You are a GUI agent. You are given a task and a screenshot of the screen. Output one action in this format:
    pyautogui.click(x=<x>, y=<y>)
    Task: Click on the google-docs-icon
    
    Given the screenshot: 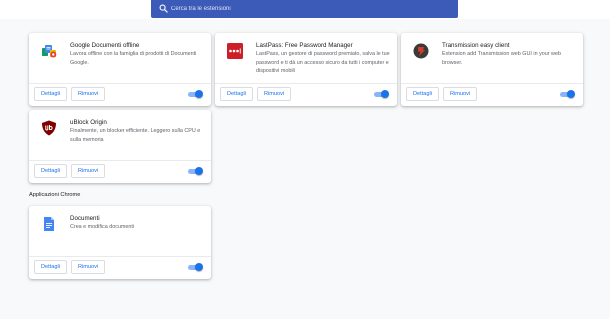 What is the action you would take?
    pyautogui.click(x=49, y=224)
    